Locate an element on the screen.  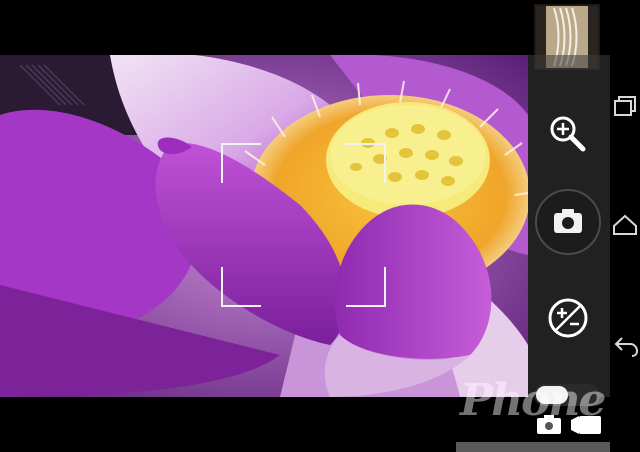
back-icon is located at coordinates (626, 347).